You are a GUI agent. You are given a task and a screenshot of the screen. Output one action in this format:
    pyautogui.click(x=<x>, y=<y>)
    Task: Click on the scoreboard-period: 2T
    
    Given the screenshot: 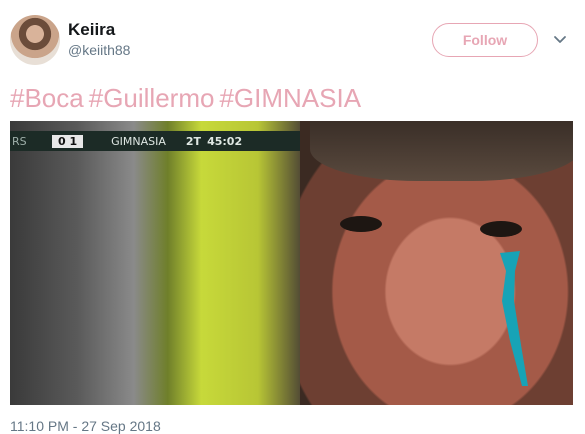 What is the action you would take?
    pyautogui.click(x=193, y=141)
    